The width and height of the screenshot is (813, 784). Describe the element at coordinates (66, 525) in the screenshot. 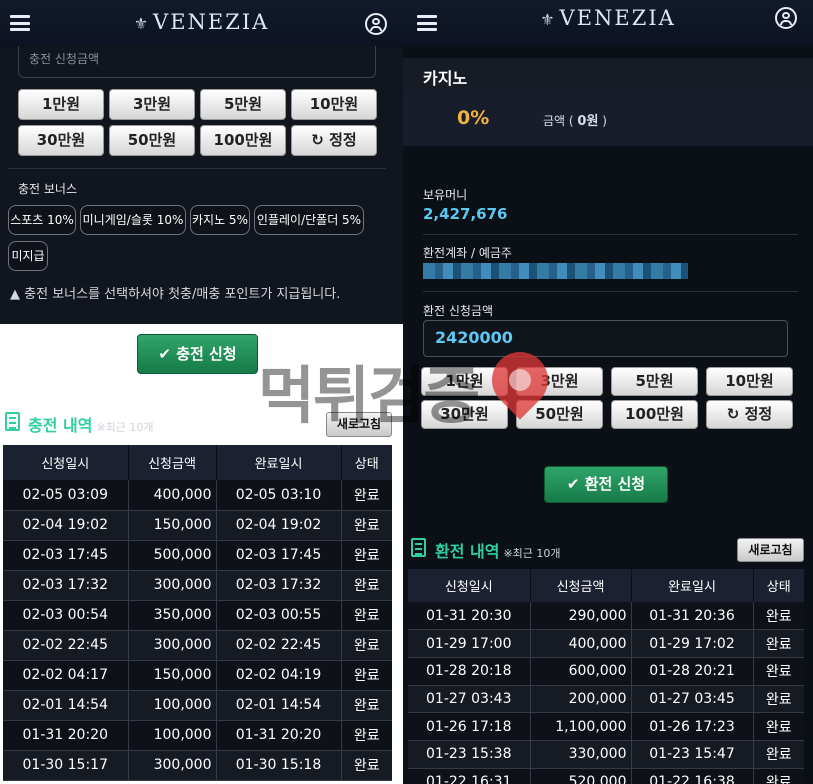

I see `table-cell: 02-04 19:02` at that location.